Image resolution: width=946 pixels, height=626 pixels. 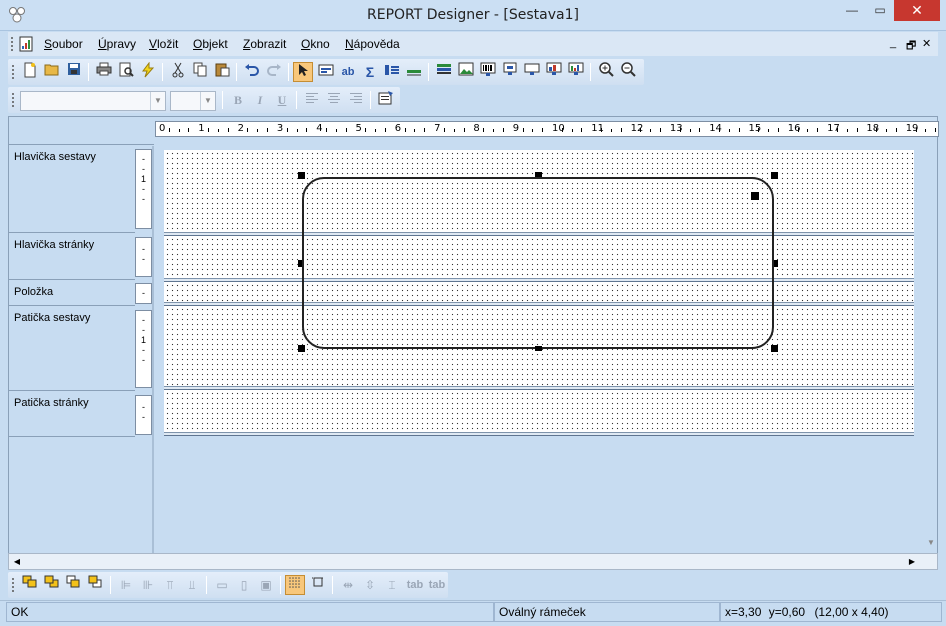 What do you see at coordinates (222, 72) in the screenshot?
I see `paste-icon` at bounding box center [222, 72].